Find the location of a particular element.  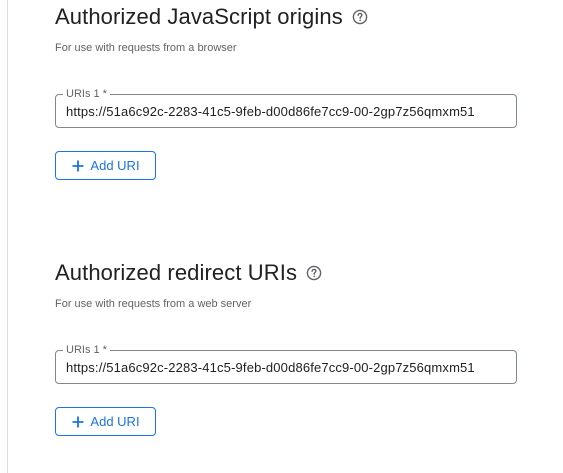

js-origin-uri-label: URIs 1 * is located at coordinates (86, 94).